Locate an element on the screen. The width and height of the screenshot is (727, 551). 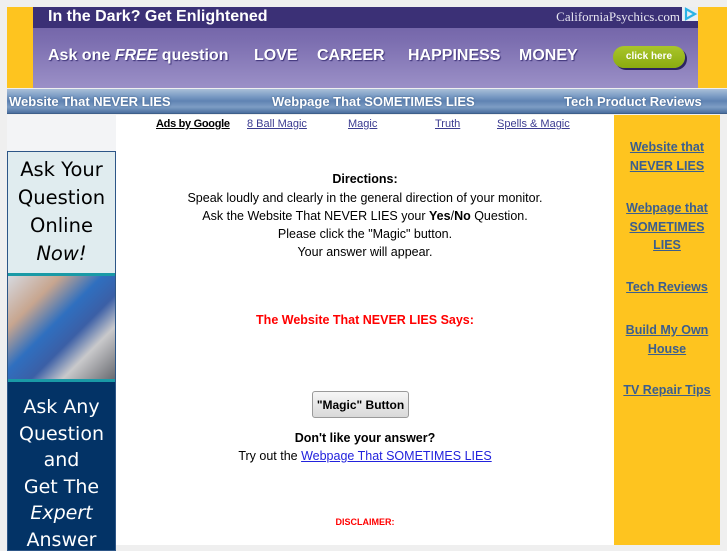
sidebar-link-tech-reviews: Tech Reviews is located at coordinates (667, 287).